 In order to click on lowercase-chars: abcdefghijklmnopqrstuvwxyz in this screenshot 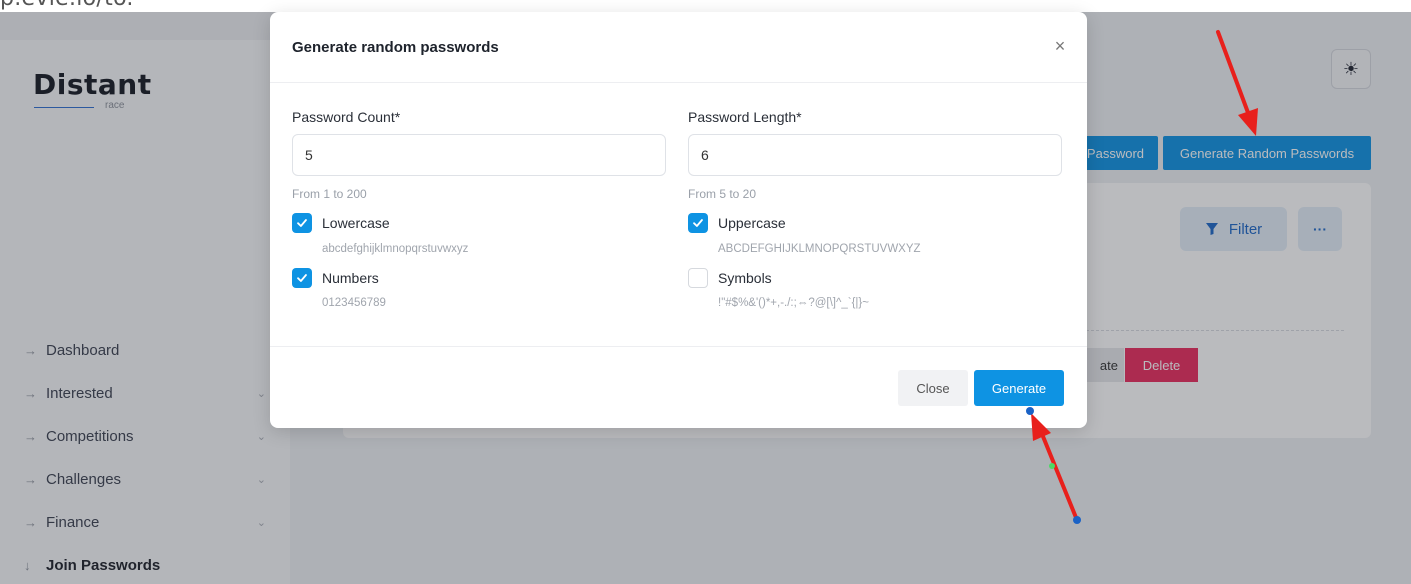, I will do `click(395, 249)`.